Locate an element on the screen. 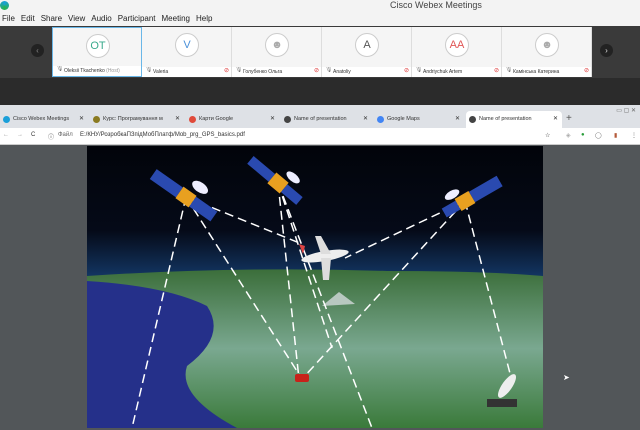 This screenshot has height=430, width=640. participant-tile: ☻ 🎙 Голубенко Ольга ⊘ is located at coordinates (277, 52).